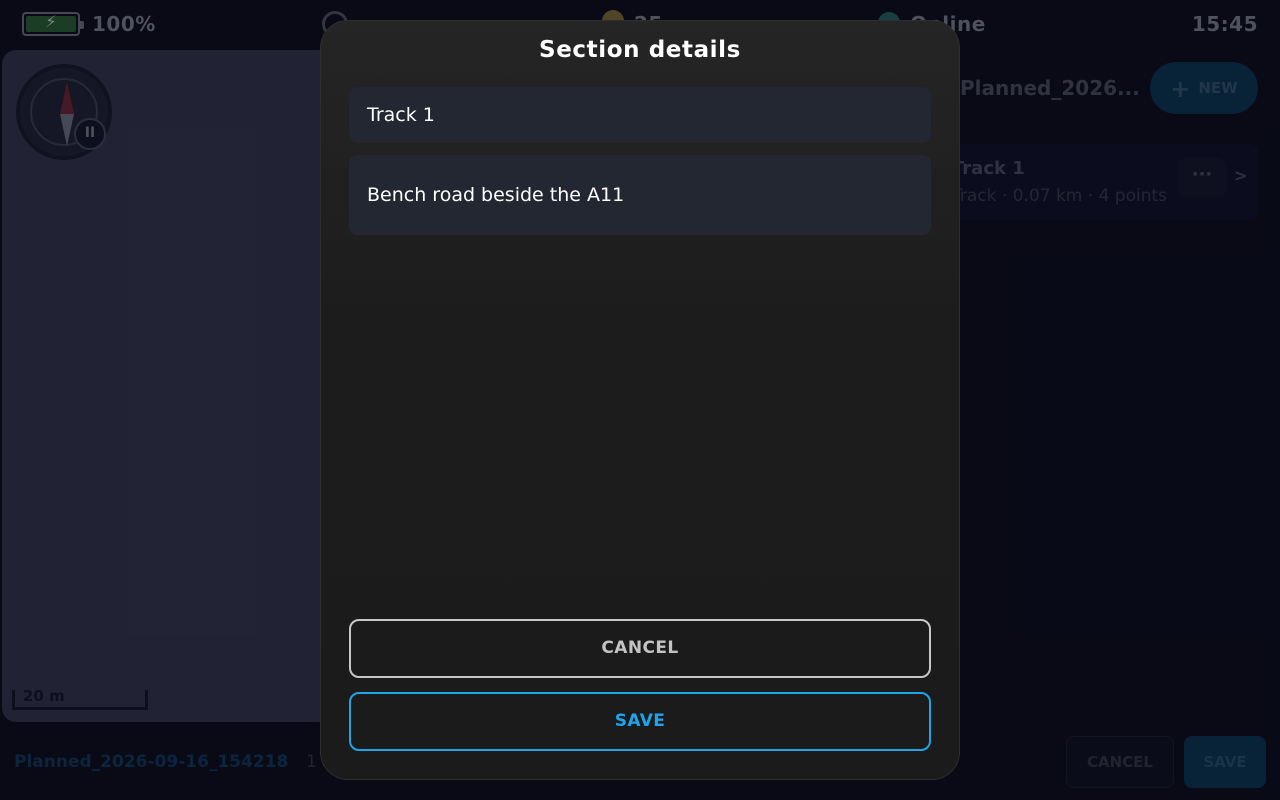 The height and width of the screenshot is (800, 1280). Describe the element at coordinates (640, 195) in the screenshot. I see `section-description-field: Bench road beside the A11` at that location.